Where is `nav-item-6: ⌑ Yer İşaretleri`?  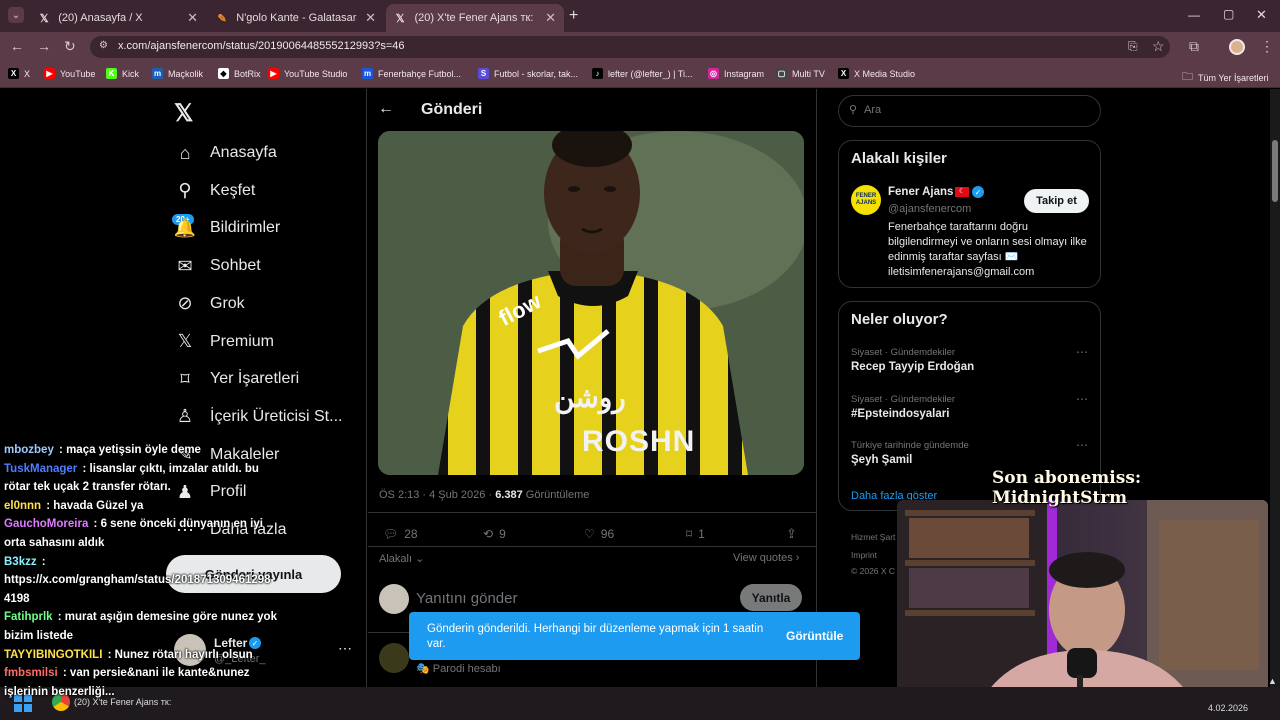 nav-item-6: ⌑ Yer İşaretleri is located at coordinates (236, 379).